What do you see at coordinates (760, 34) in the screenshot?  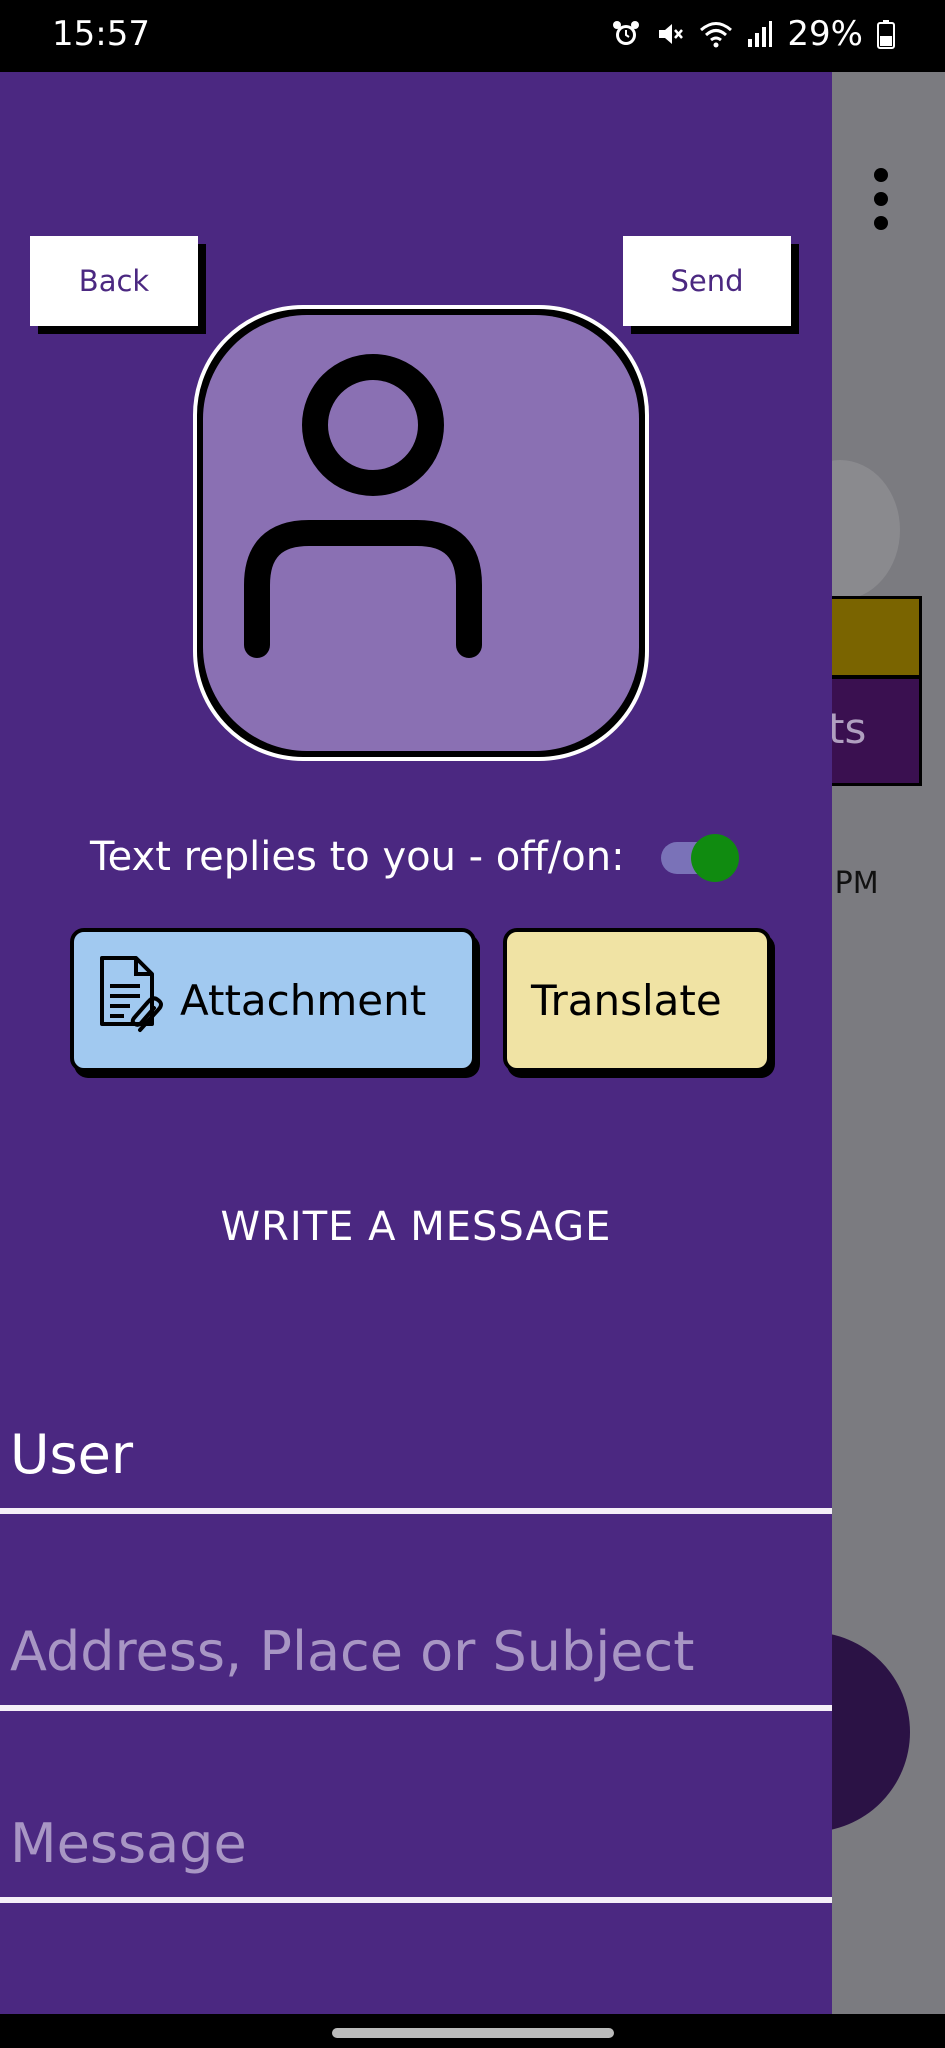 I see `signal-icon` at bounding box center [760, 34].